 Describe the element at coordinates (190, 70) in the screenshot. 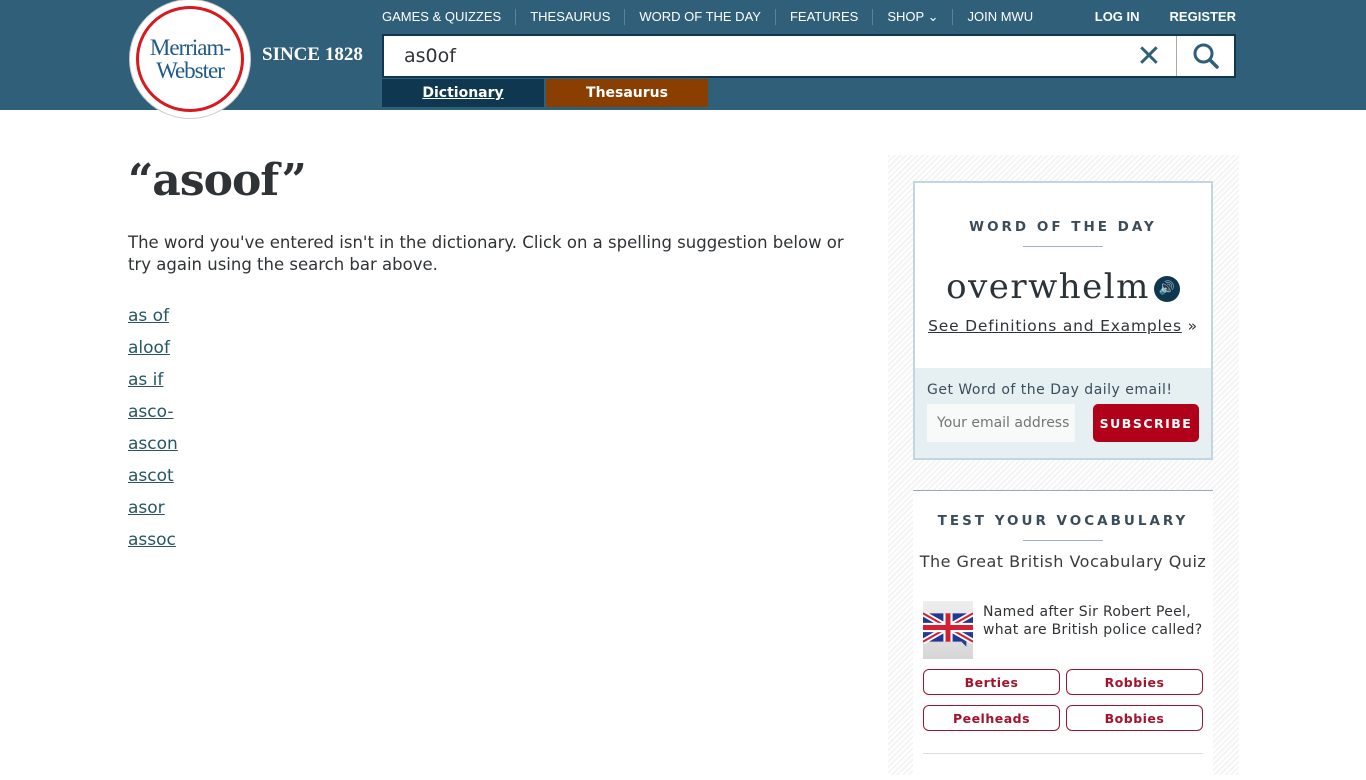

I see `logo-line-2: Webster` at that location.